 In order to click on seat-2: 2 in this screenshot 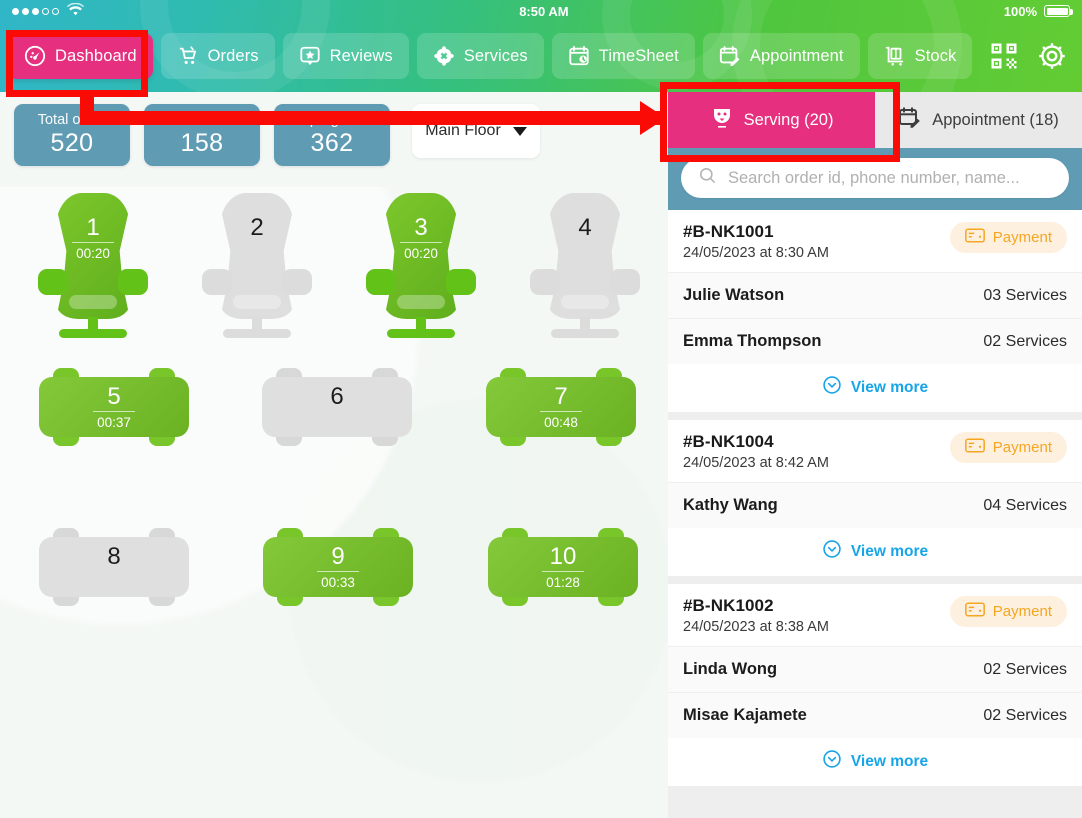, I will do `click(257, 268)`.